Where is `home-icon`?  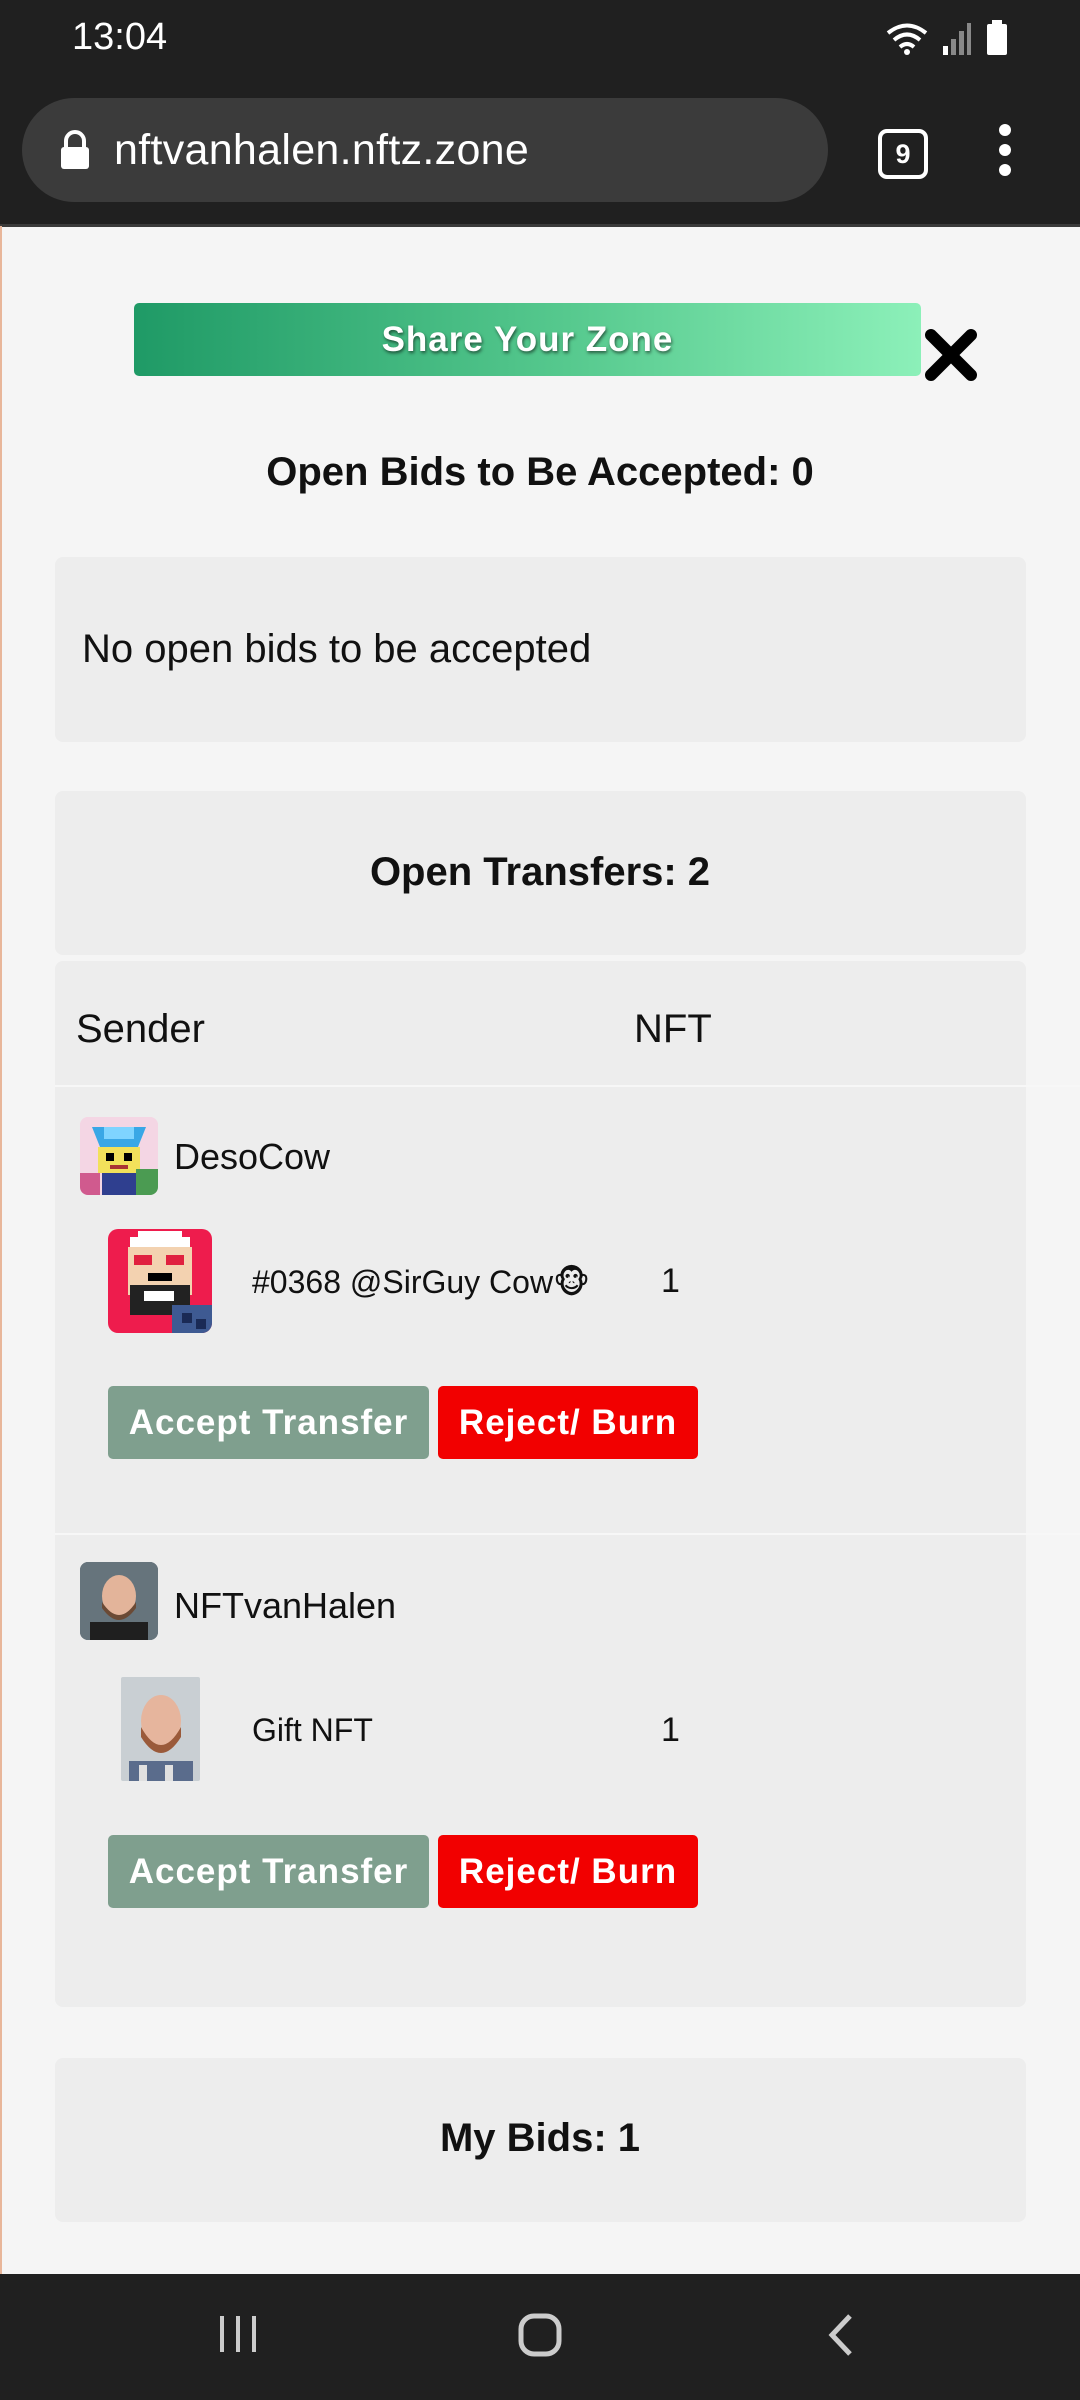
home-icon is located at coordinates (540, 2335).